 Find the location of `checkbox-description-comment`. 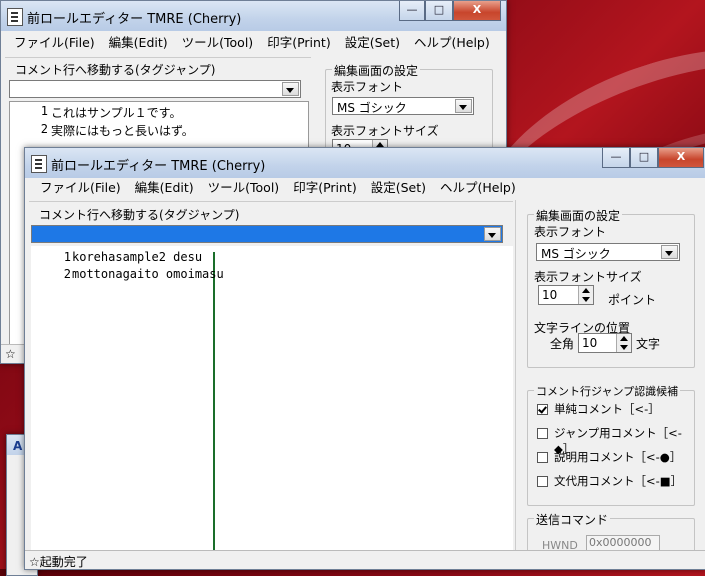

checkbox-description-comment is located at coordinates (542, 457).